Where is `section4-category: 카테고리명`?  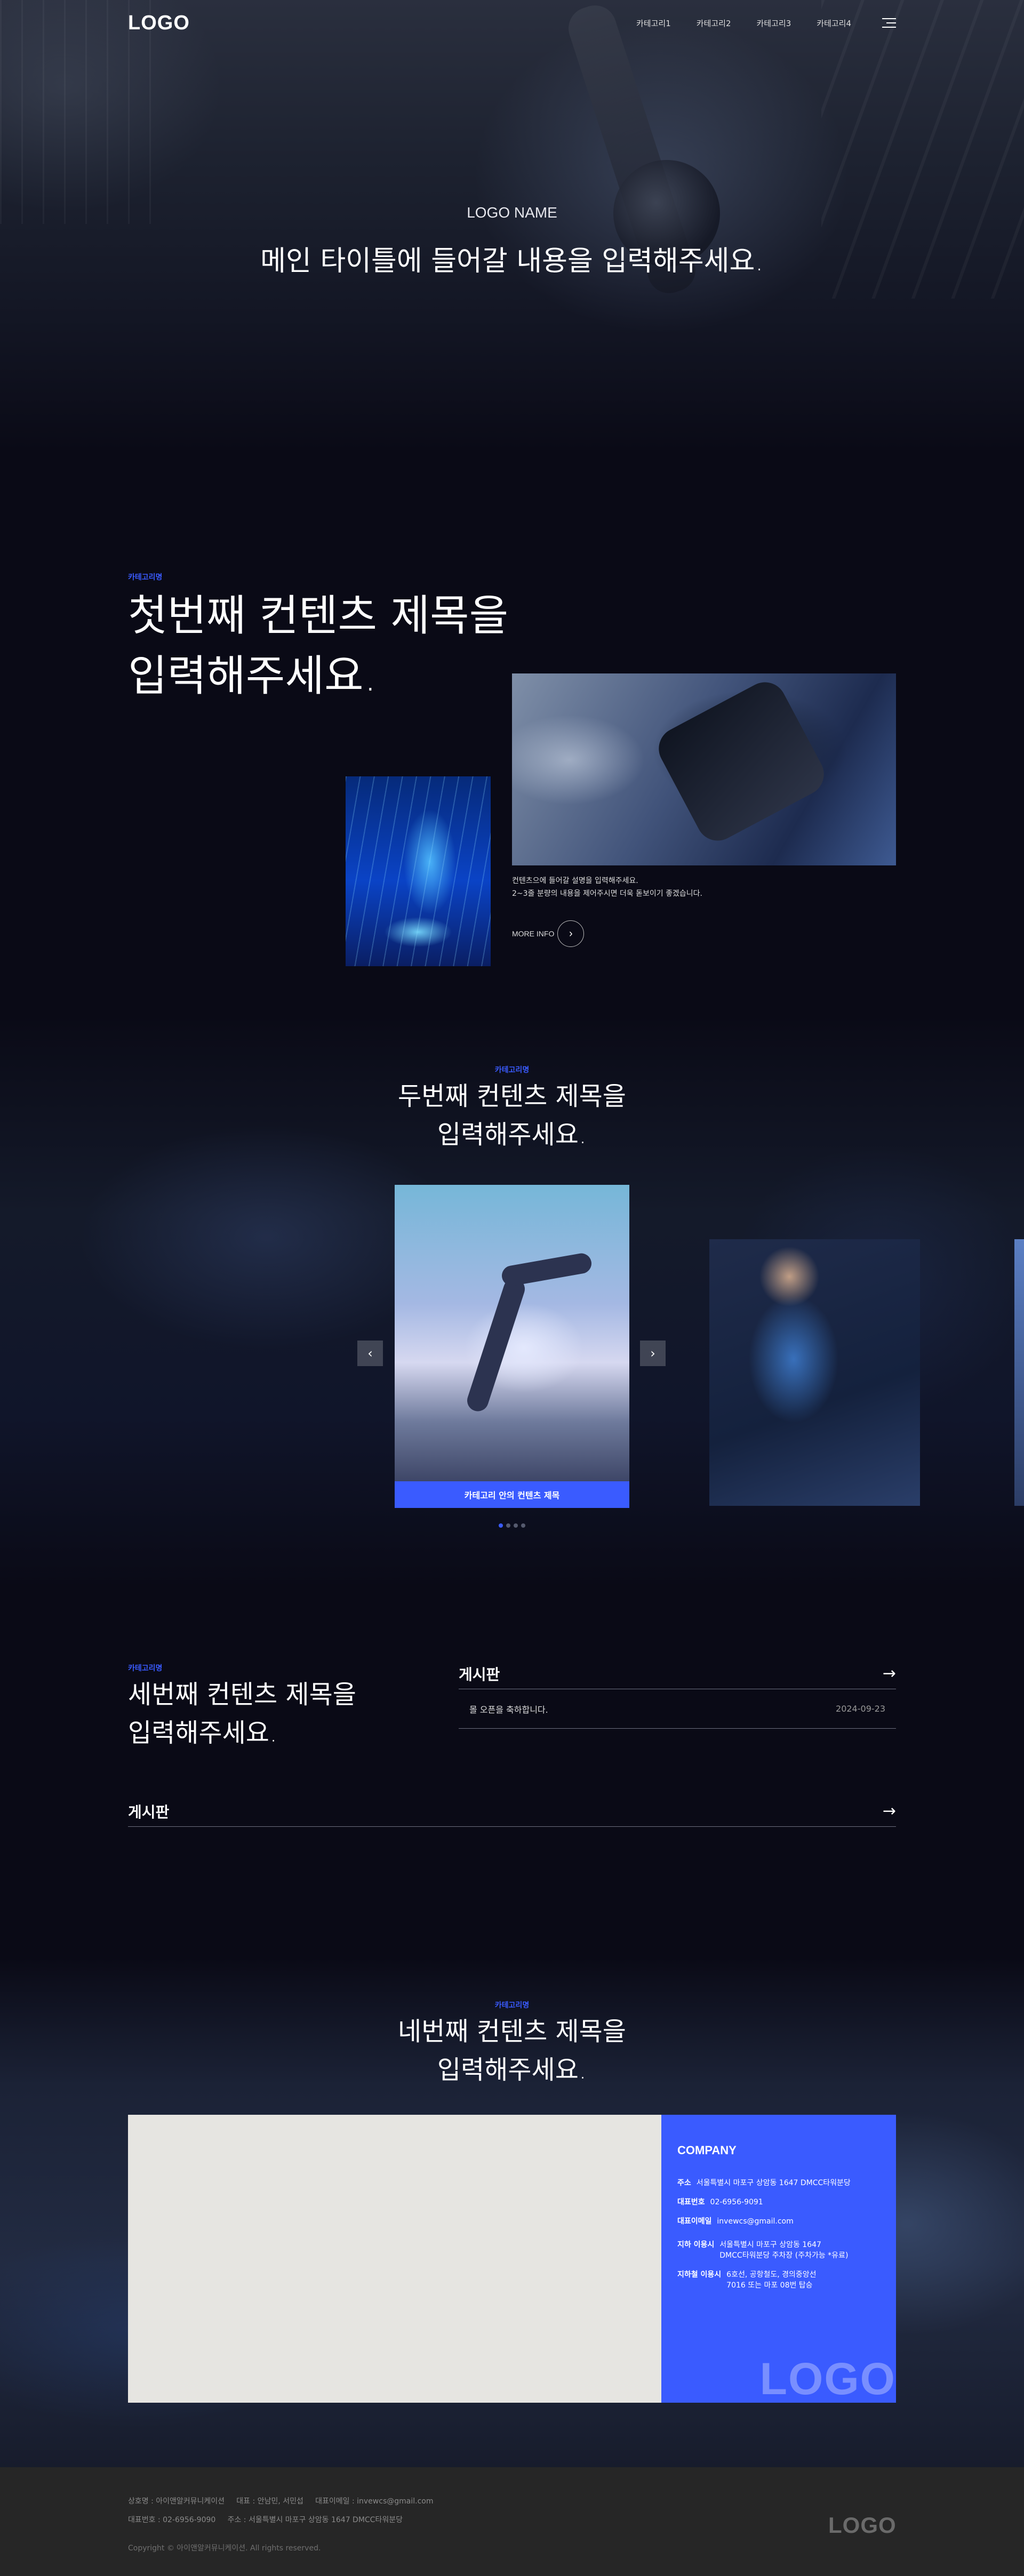 section4-category: 카테고리명 is located at coordinates (512, 2006).